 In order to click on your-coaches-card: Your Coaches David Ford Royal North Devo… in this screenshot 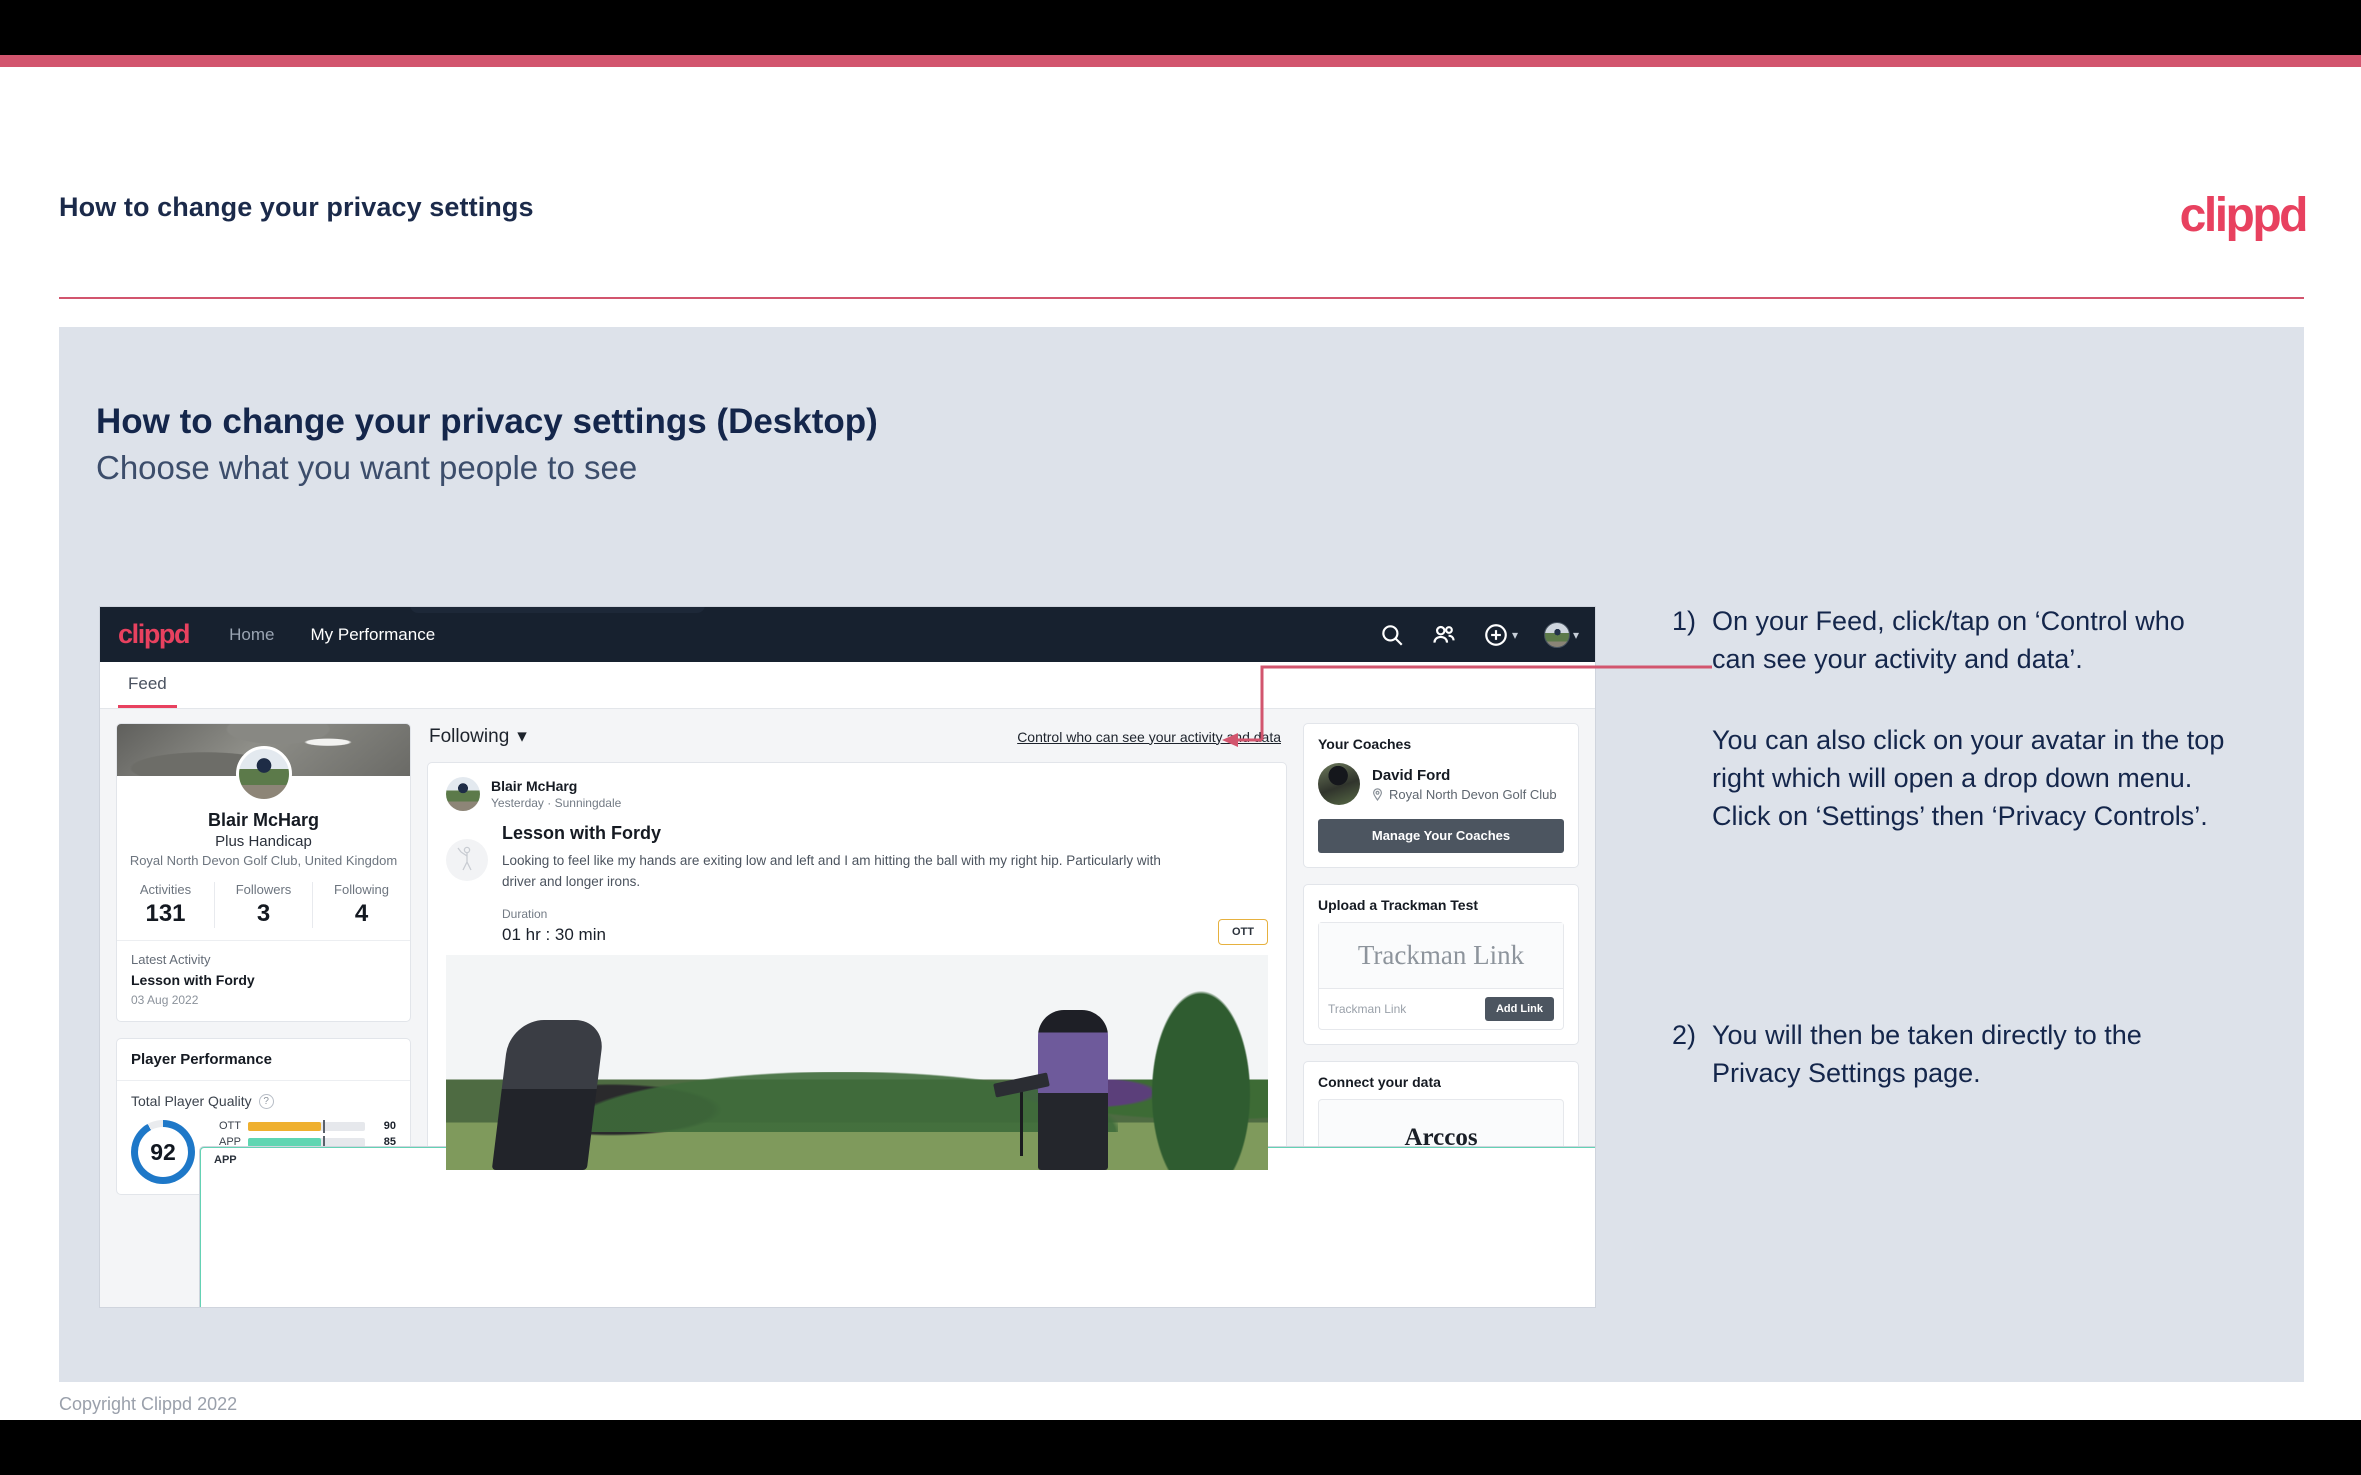, I will do `click(1441, 795)`.